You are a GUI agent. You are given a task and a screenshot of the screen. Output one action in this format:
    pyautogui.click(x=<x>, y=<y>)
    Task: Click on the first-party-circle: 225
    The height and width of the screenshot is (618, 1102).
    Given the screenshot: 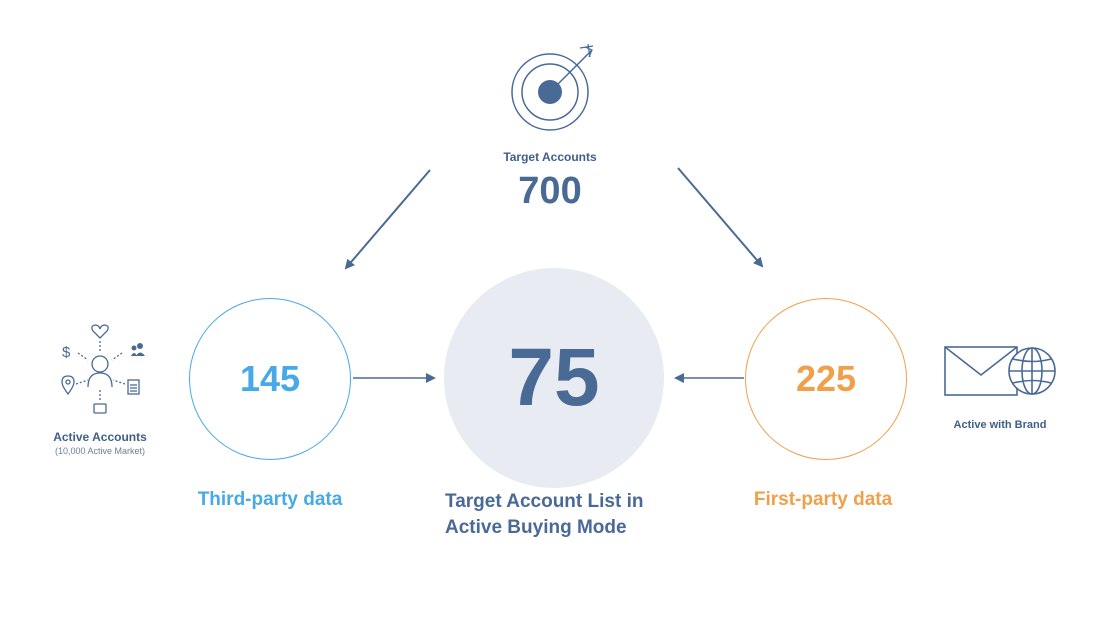 What is the action you would take?
    pyautogui.click(x=826, y=379)
    